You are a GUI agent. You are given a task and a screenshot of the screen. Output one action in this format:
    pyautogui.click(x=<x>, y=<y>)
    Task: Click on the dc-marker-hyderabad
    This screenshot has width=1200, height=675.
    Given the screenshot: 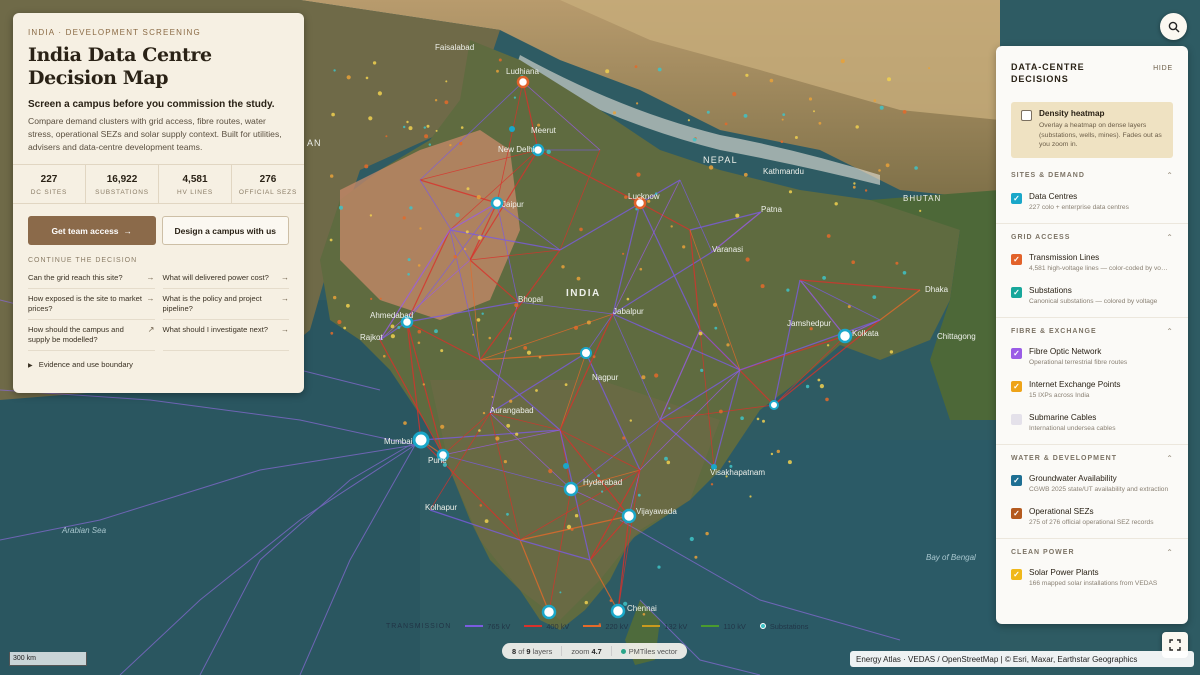 What is the action you would take?
    pyautogui.click(x=571, y=489)
    